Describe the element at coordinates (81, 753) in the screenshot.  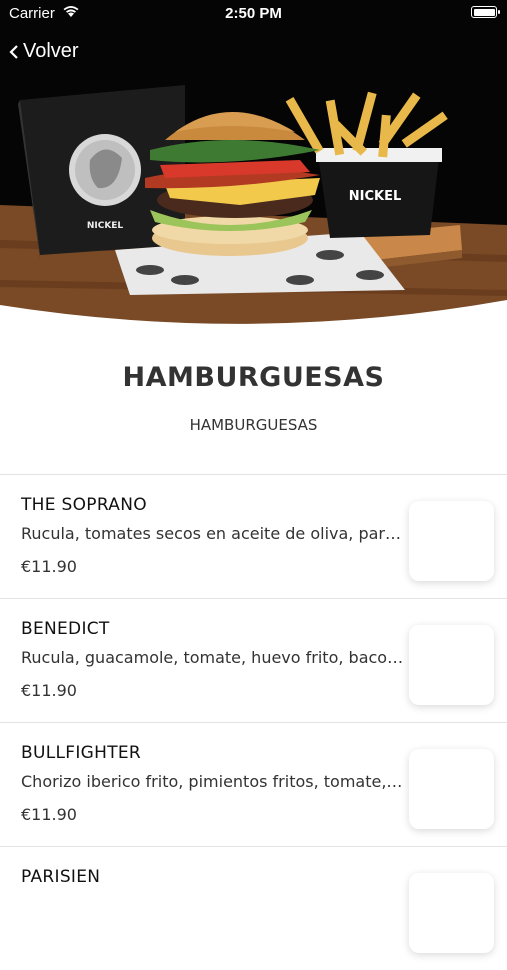
I see `item-name: BULLFIGHTER` at that location.